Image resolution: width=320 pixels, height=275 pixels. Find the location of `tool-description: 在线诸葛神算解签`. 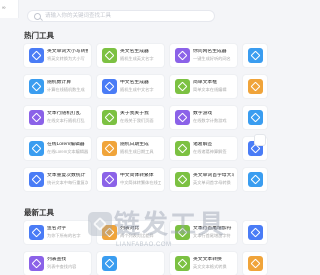

tool-description: 在线诸葛神算解签 is located at coordinates (210, 151).